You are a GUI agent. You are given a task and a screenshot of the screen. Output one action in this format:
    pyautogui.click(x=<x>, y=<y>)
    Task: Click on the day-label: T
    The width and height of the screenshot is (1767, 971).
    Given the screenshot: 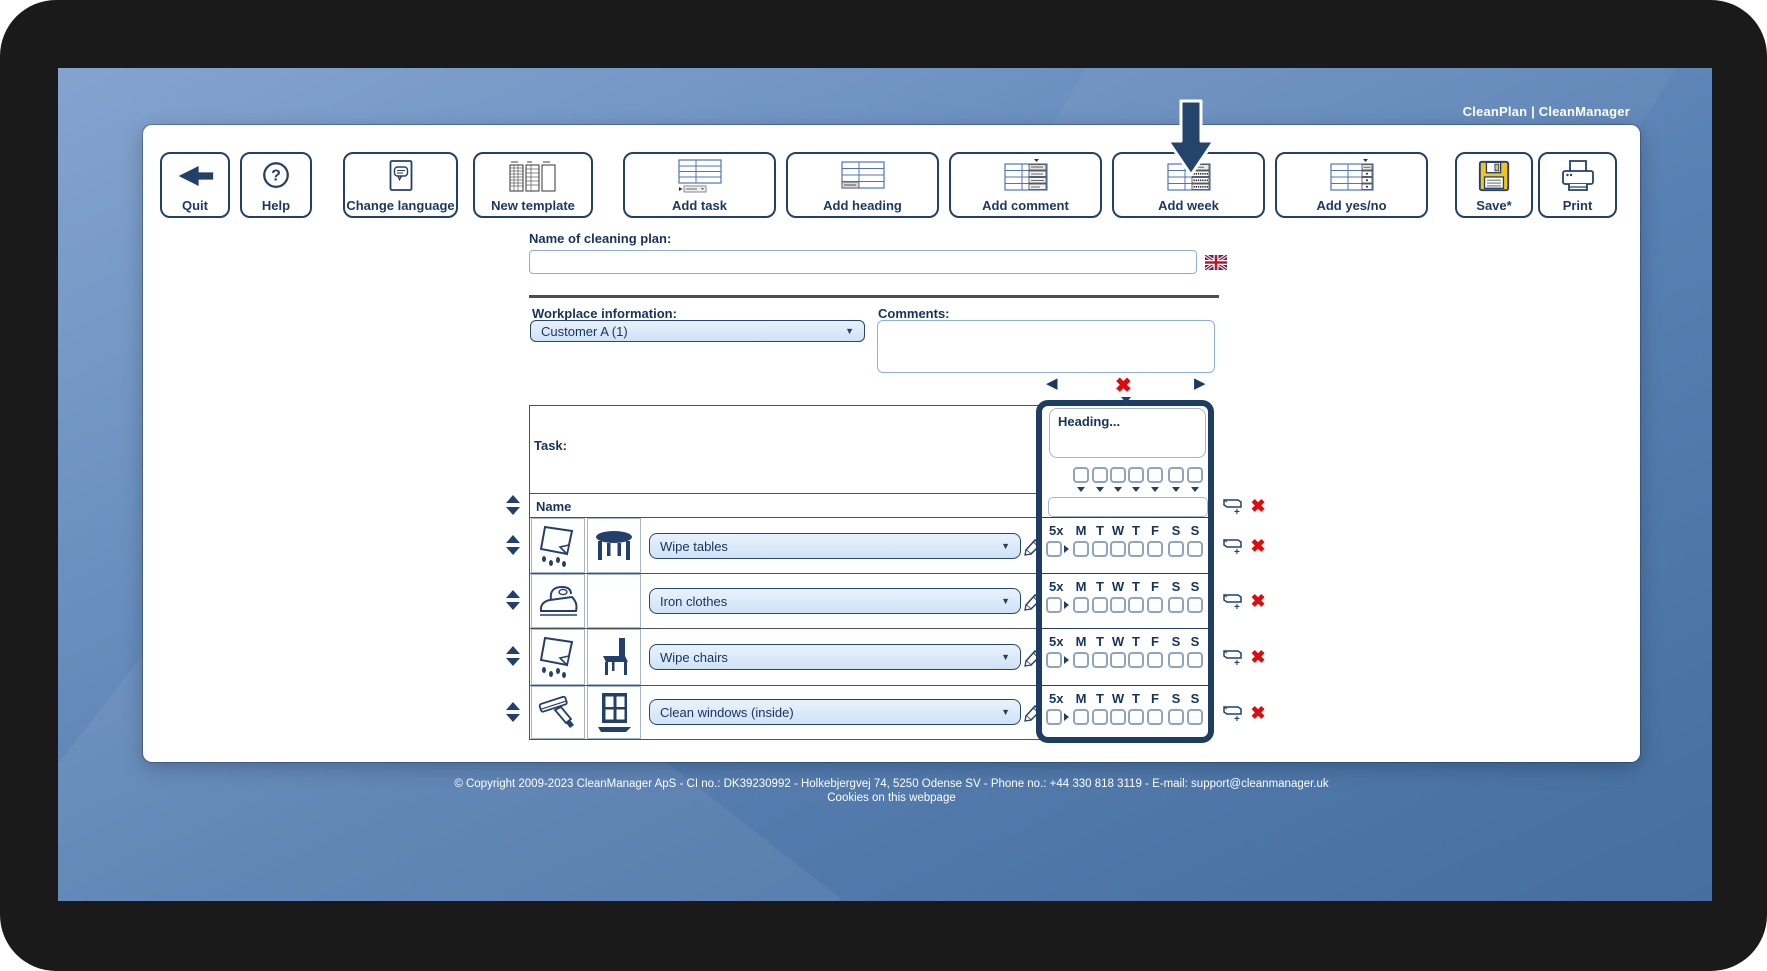 What is the action you would take?
    pyautogui.click(x=1100, y=698)
    